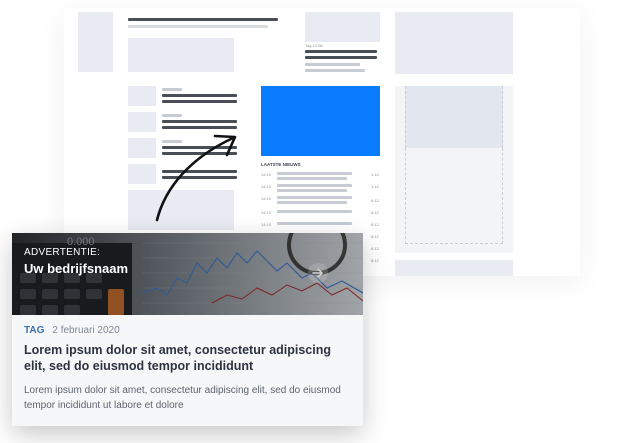 The image size is (631, 443). Describe the element at coordinates (320, 121) in the screenshot. I see `blue-ad-block` at that location.